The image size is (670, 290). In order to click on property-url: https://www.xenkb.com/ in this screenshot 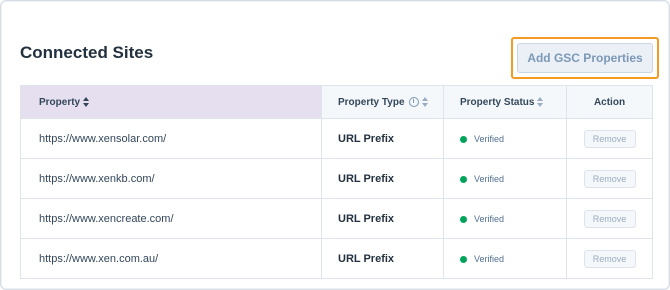, I will do `click(171, 178)`.